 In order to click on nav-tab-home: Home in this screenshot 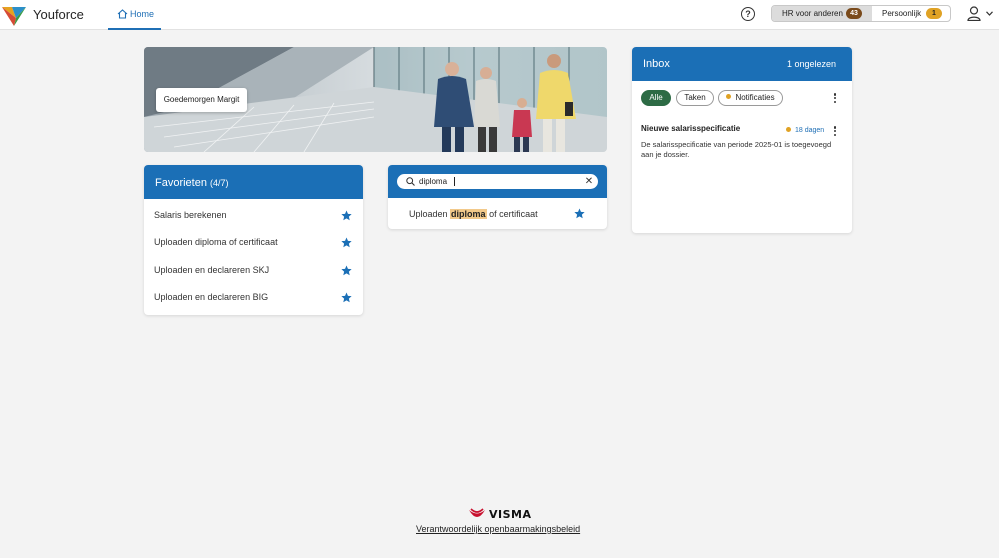, I will do `click(134, 15)`.